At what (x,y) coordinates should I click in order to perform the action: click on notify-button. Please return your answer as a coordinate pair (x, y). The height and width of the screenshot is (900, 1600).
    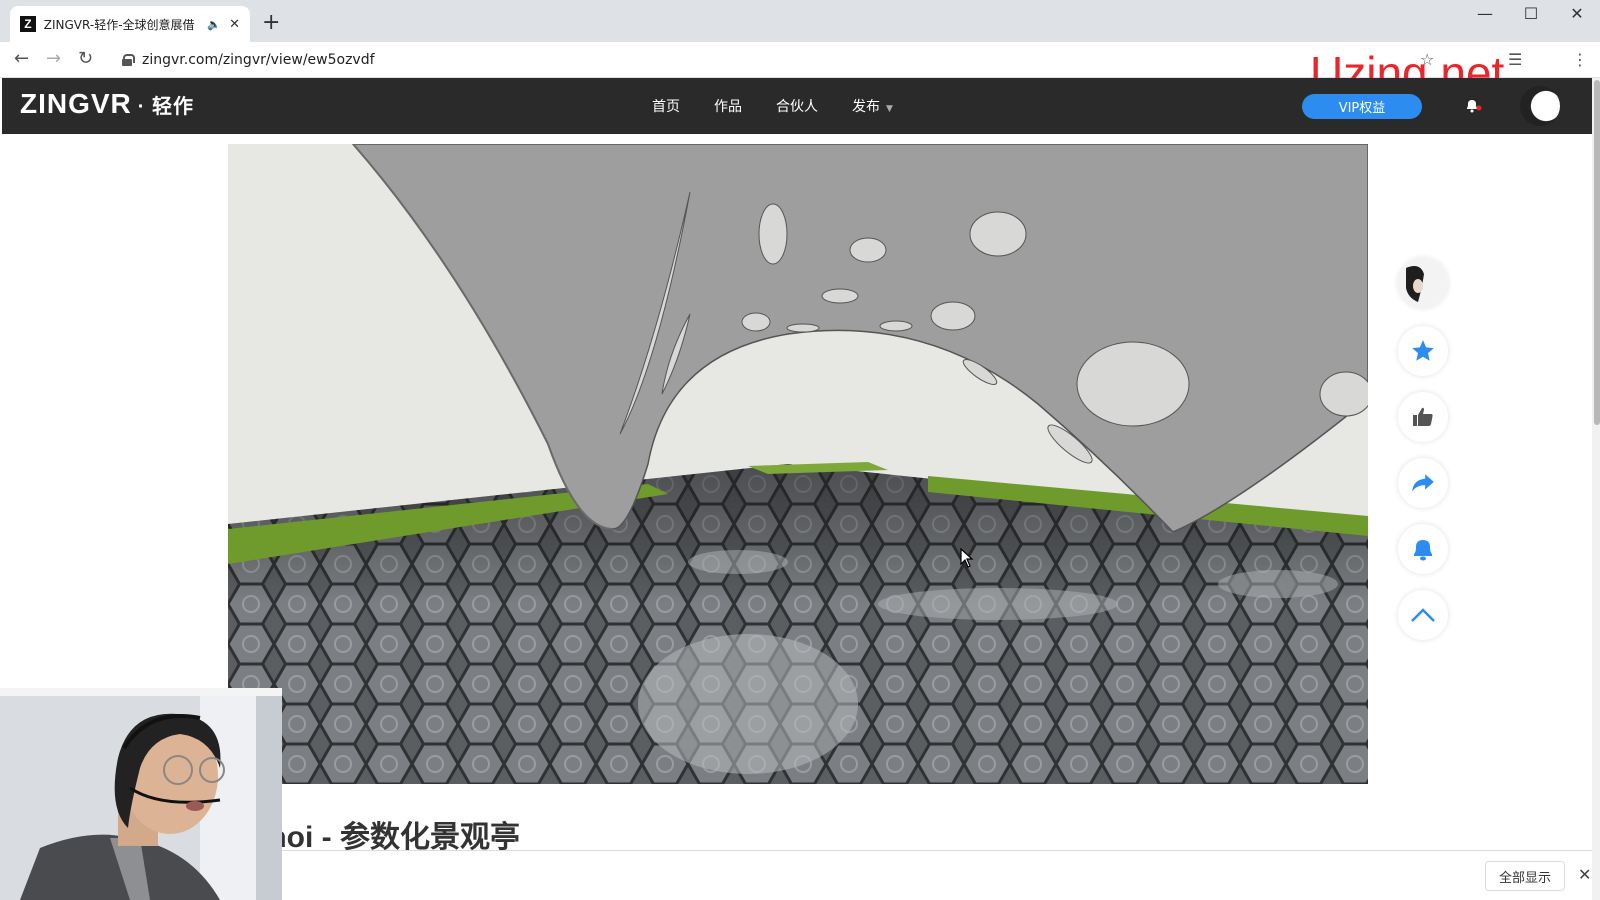
    Looking at the image, I should click on (1423, 549).